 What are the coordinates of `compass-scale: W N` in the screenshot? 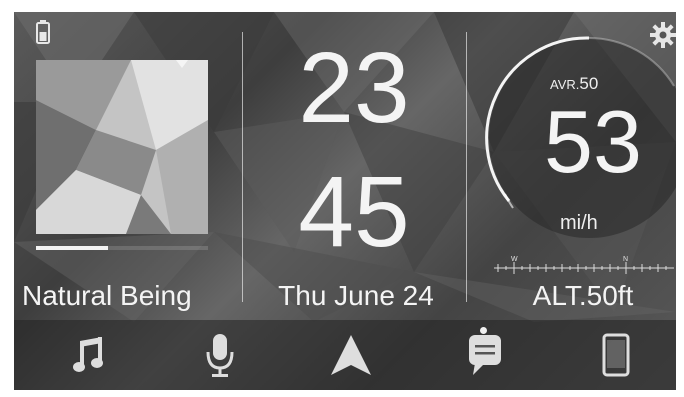 It's located at (584, 265).